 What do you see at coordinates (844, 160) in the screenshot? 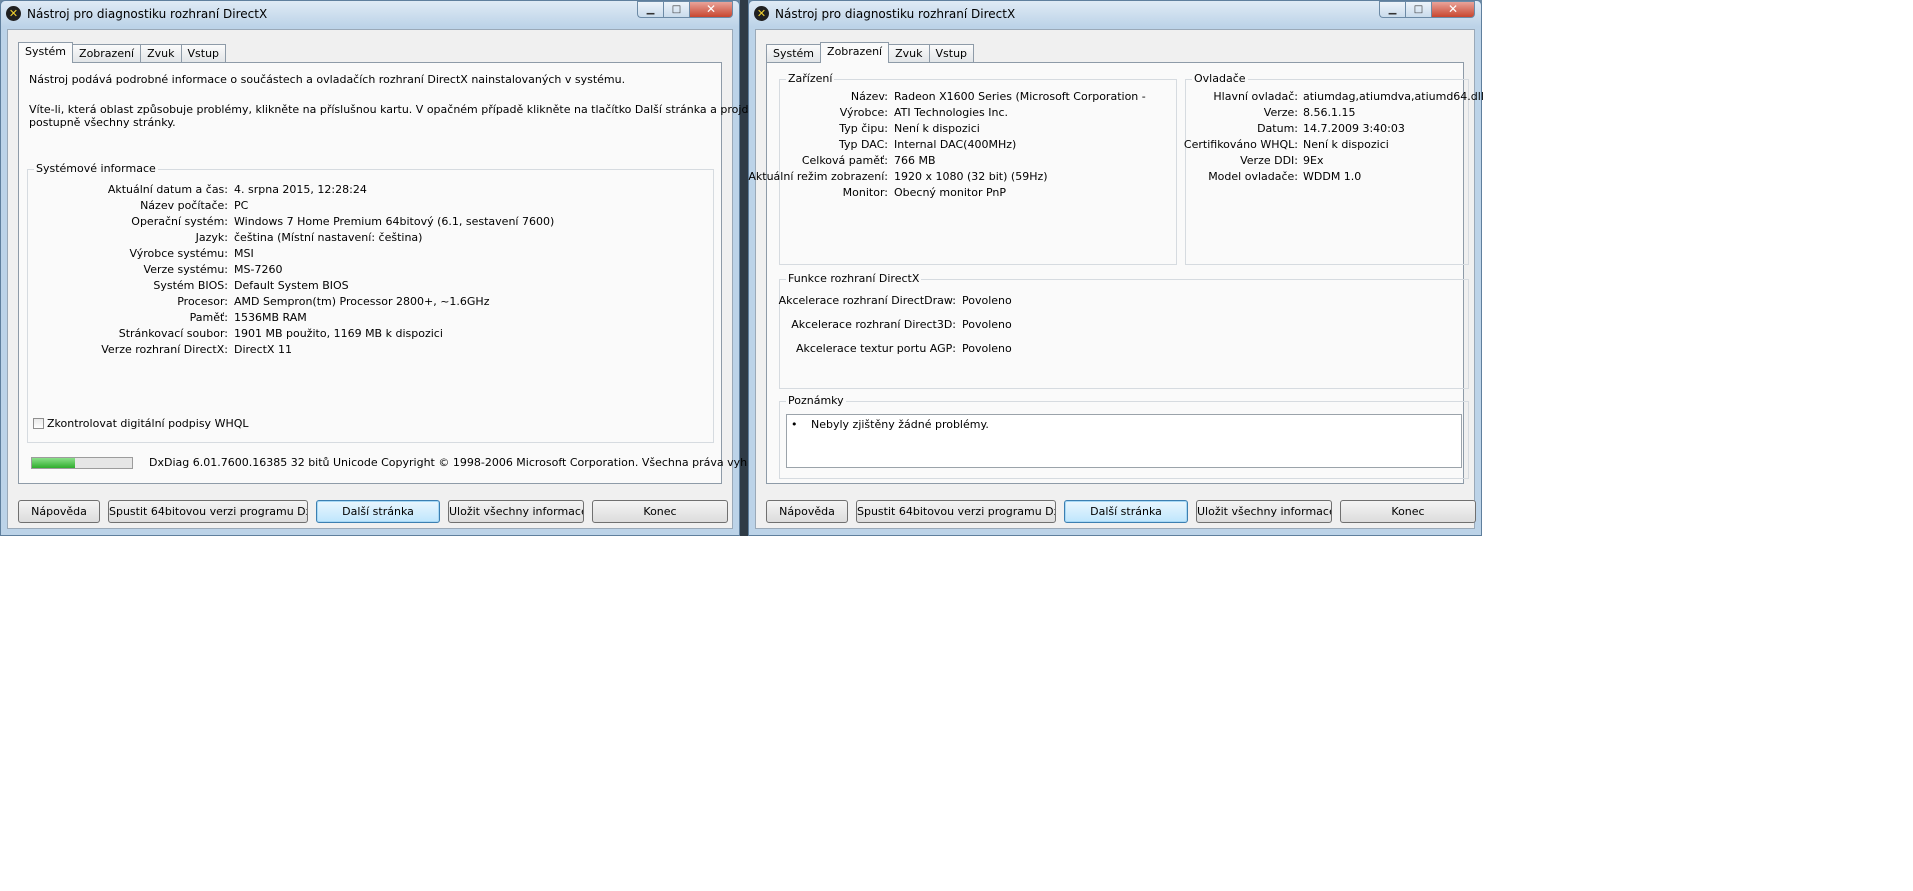
I see `device-row-label: Celková paměť:` at bounding box center [844, 160].